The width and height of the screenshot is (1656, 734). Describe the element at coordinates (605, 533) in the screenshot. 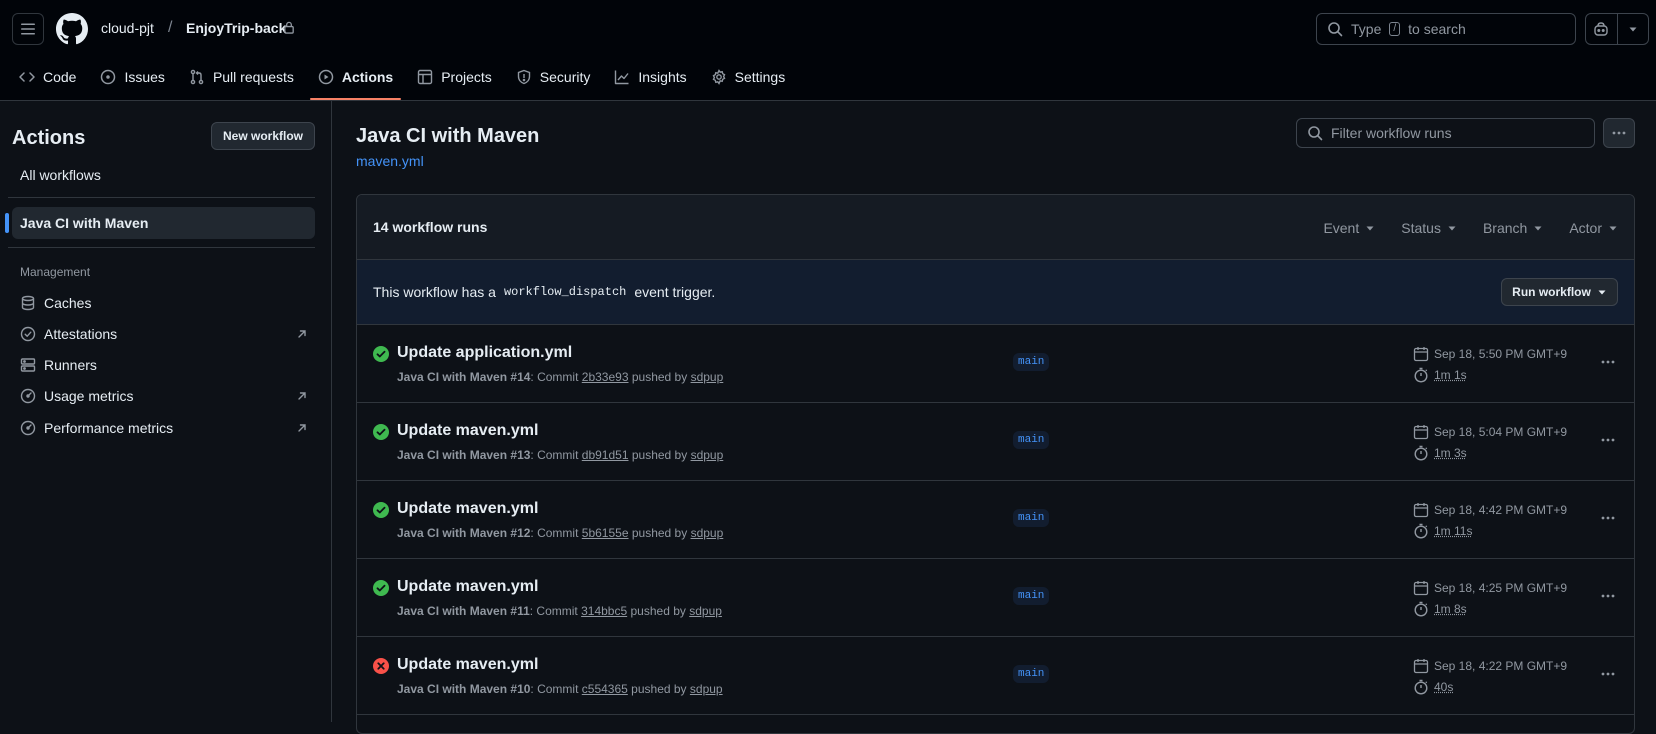

I see `commit-link: 5b6155e` at that location.